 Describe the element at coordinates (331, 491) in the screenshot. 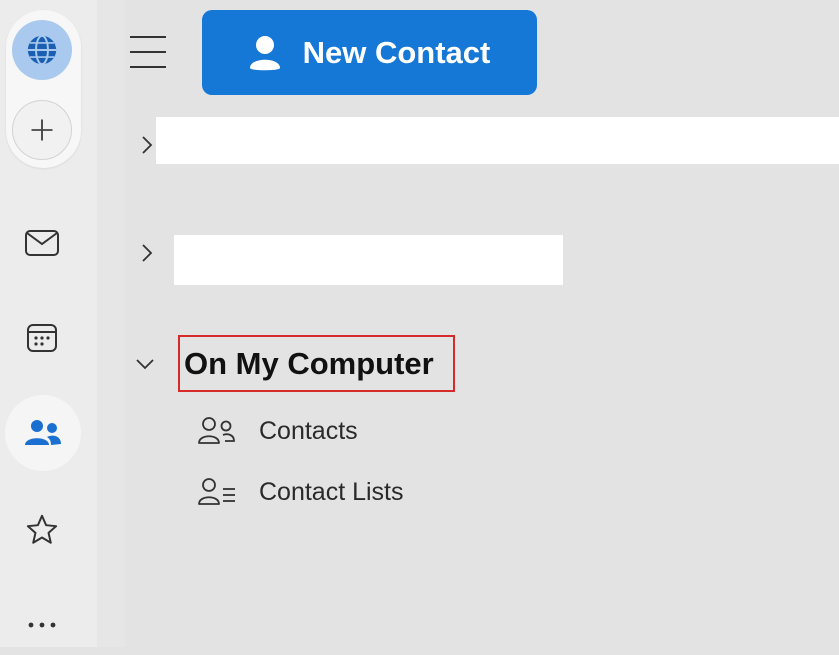

I see `tree-item-label: Contact Lists` at that location.